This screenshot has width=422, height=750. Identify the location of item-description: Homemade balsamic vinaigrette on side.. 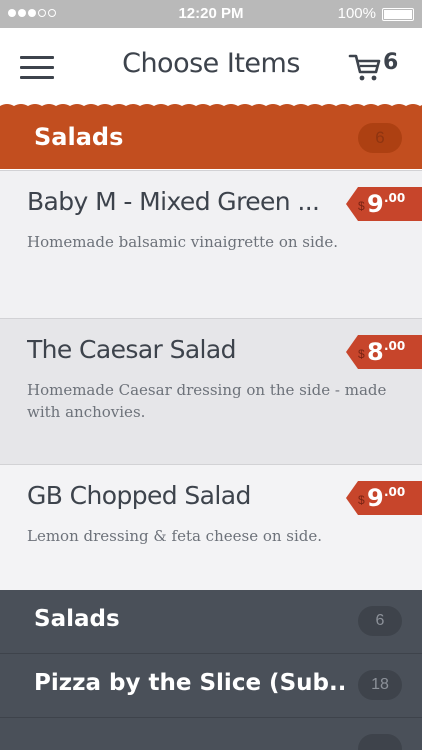
(183, 242).